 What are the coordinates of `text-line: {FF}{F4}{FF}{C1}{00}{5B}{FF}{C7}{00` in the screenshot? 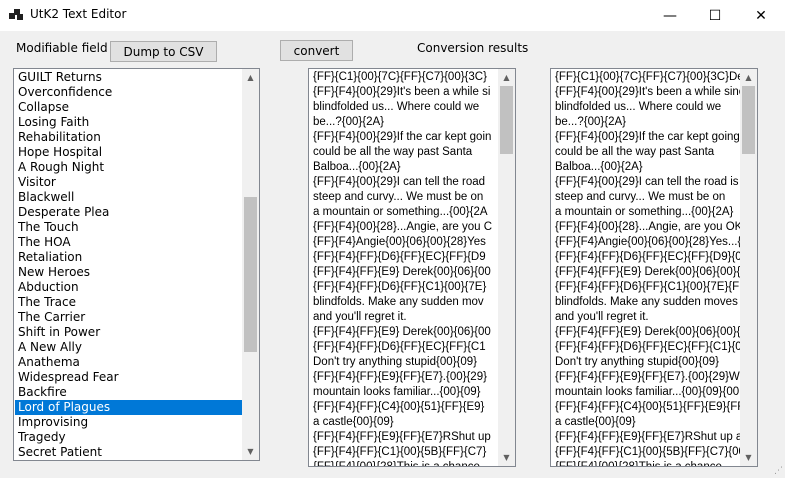 It's located at (648, 452).